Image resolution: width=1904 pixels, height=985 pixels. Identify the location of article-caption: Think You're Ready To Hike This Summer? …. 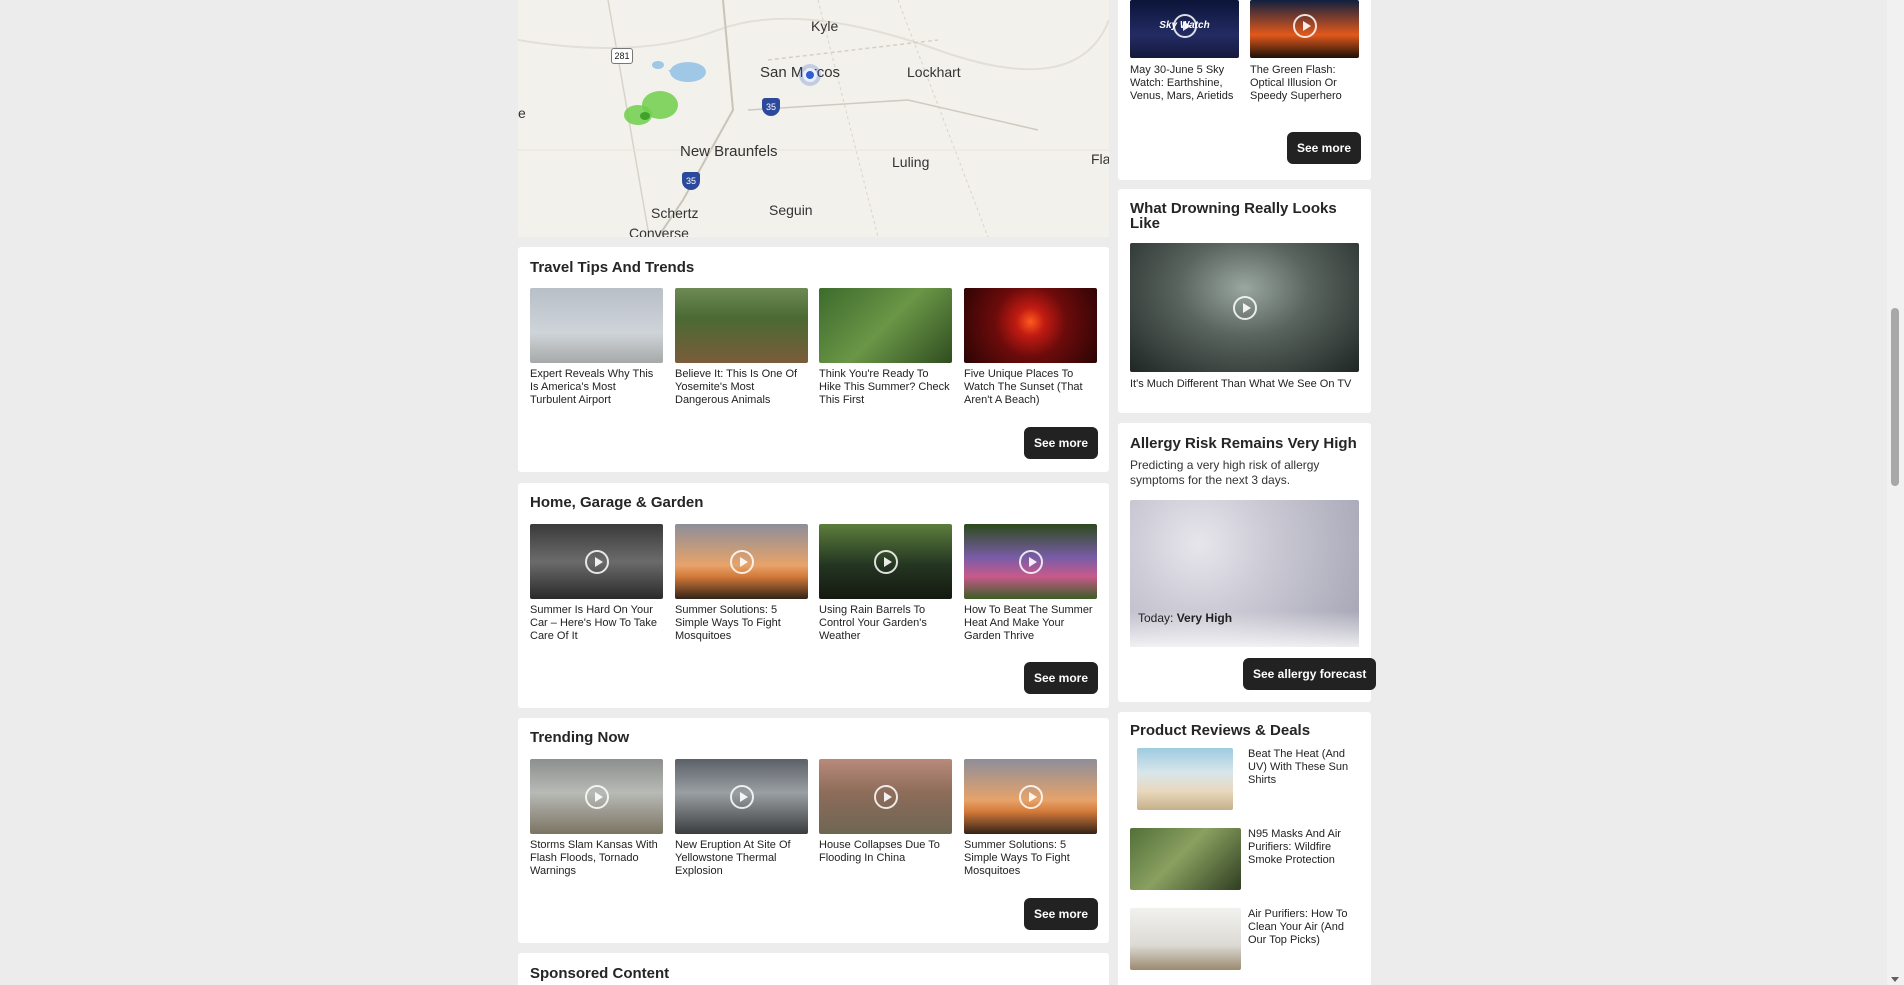
(885, 387).